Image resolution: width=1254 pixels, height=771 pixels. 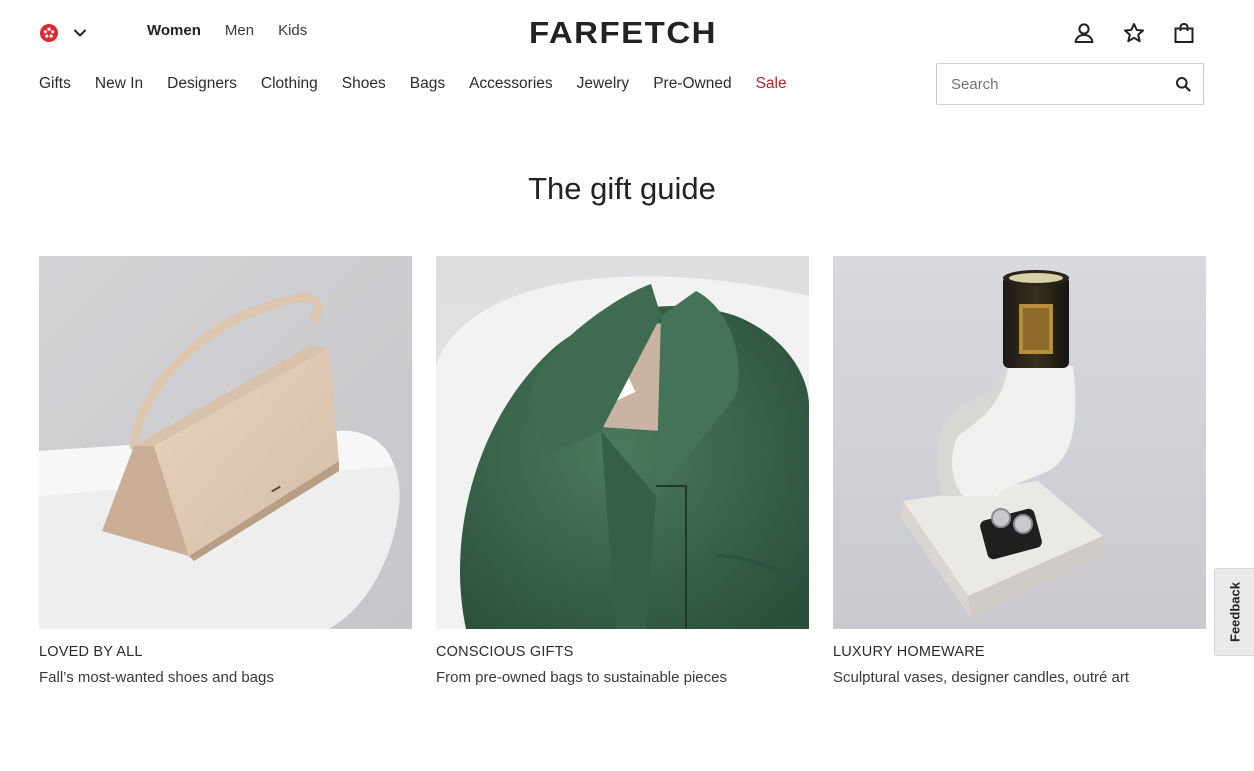 I want to click on region-selector, so click(x=67, y=33).